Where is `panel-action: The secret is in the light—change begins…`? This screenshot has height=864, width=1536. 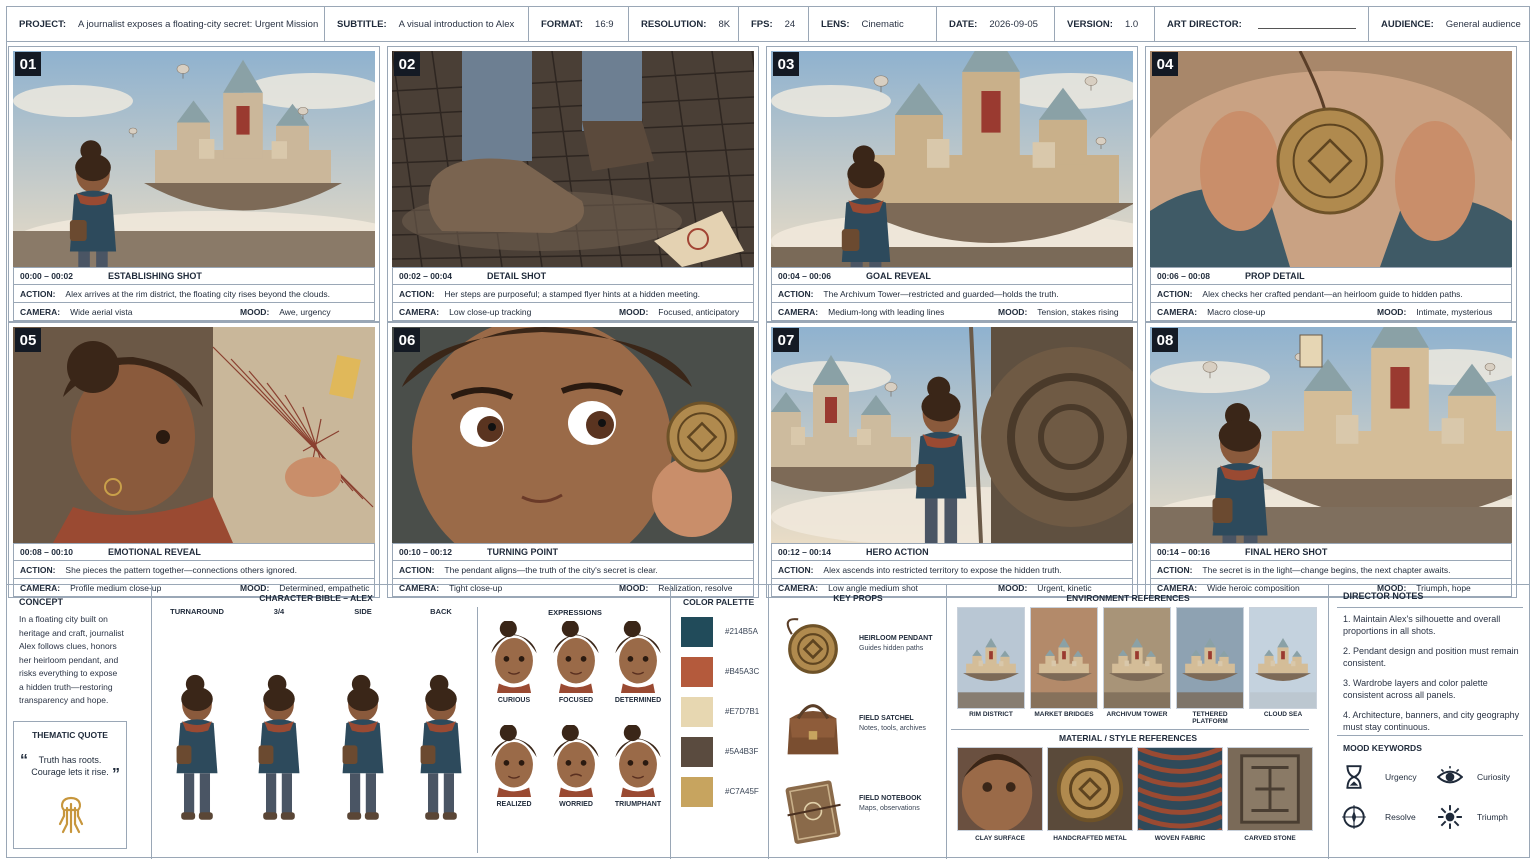
panel-action: The secret is in the light—change begins… is located at coordinates (1326, 569).